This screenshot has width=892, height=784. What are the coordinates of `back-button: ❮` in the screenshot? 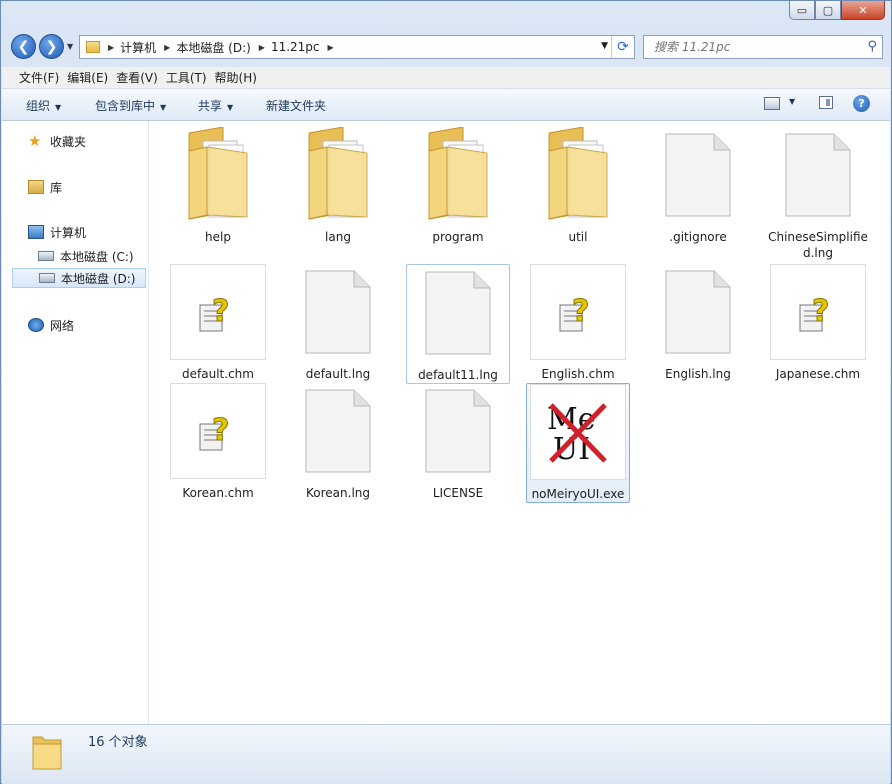 It's located at (23, 46).